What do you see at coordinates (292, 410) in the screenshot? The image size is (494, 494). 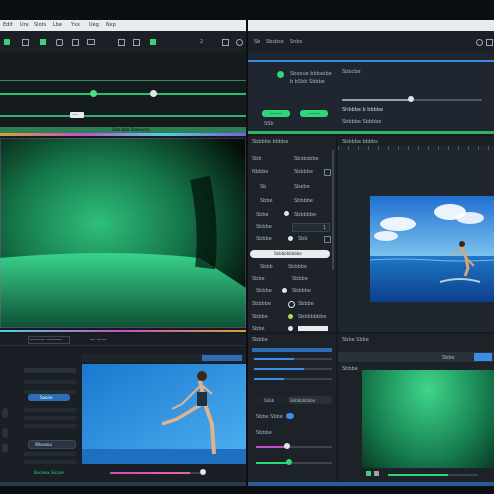 I see `right-bottom-panel: Sbbbe Sbbb Sbbbbbbbbe Sbbe Sbbe Sbbbe` at bounding box center [292, 410].